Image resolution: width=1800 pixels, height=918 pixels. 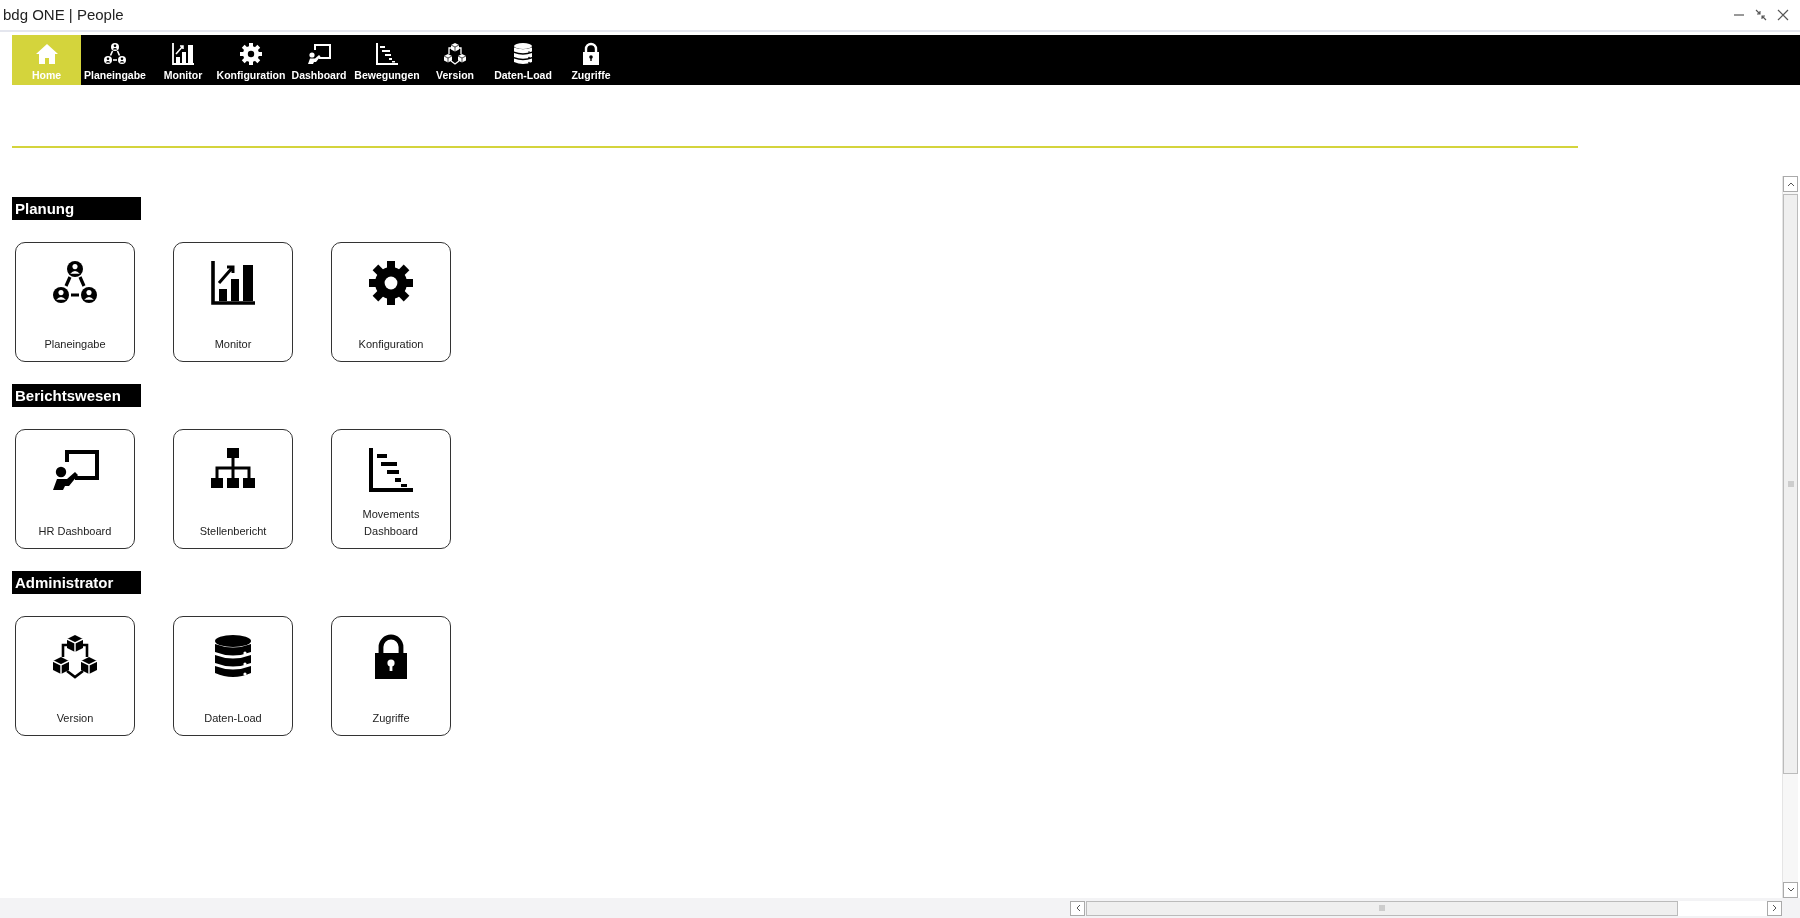 I want to click on app-tile: Movements Dashboard, so click(x=391, y=489).